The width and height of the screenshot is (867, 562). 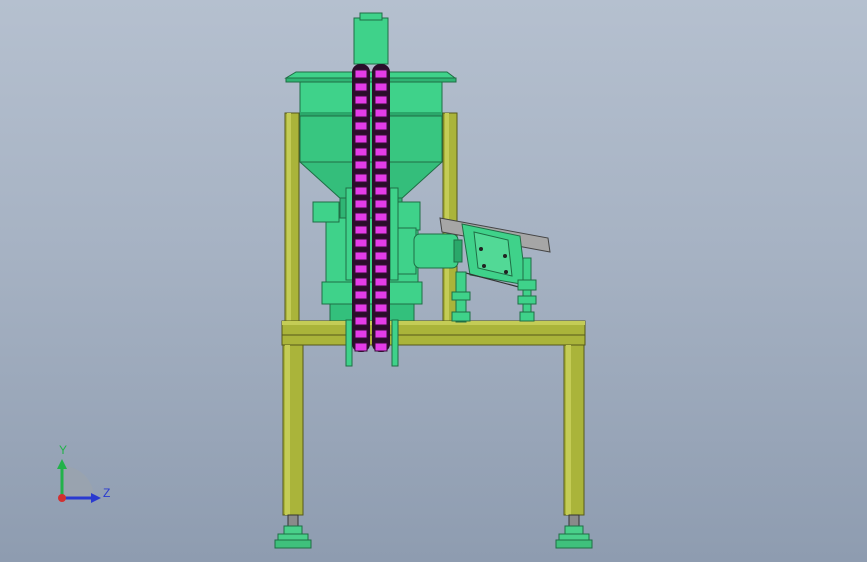 I want to click on orientation-triad: Y Z, so click(x=85, y=480).